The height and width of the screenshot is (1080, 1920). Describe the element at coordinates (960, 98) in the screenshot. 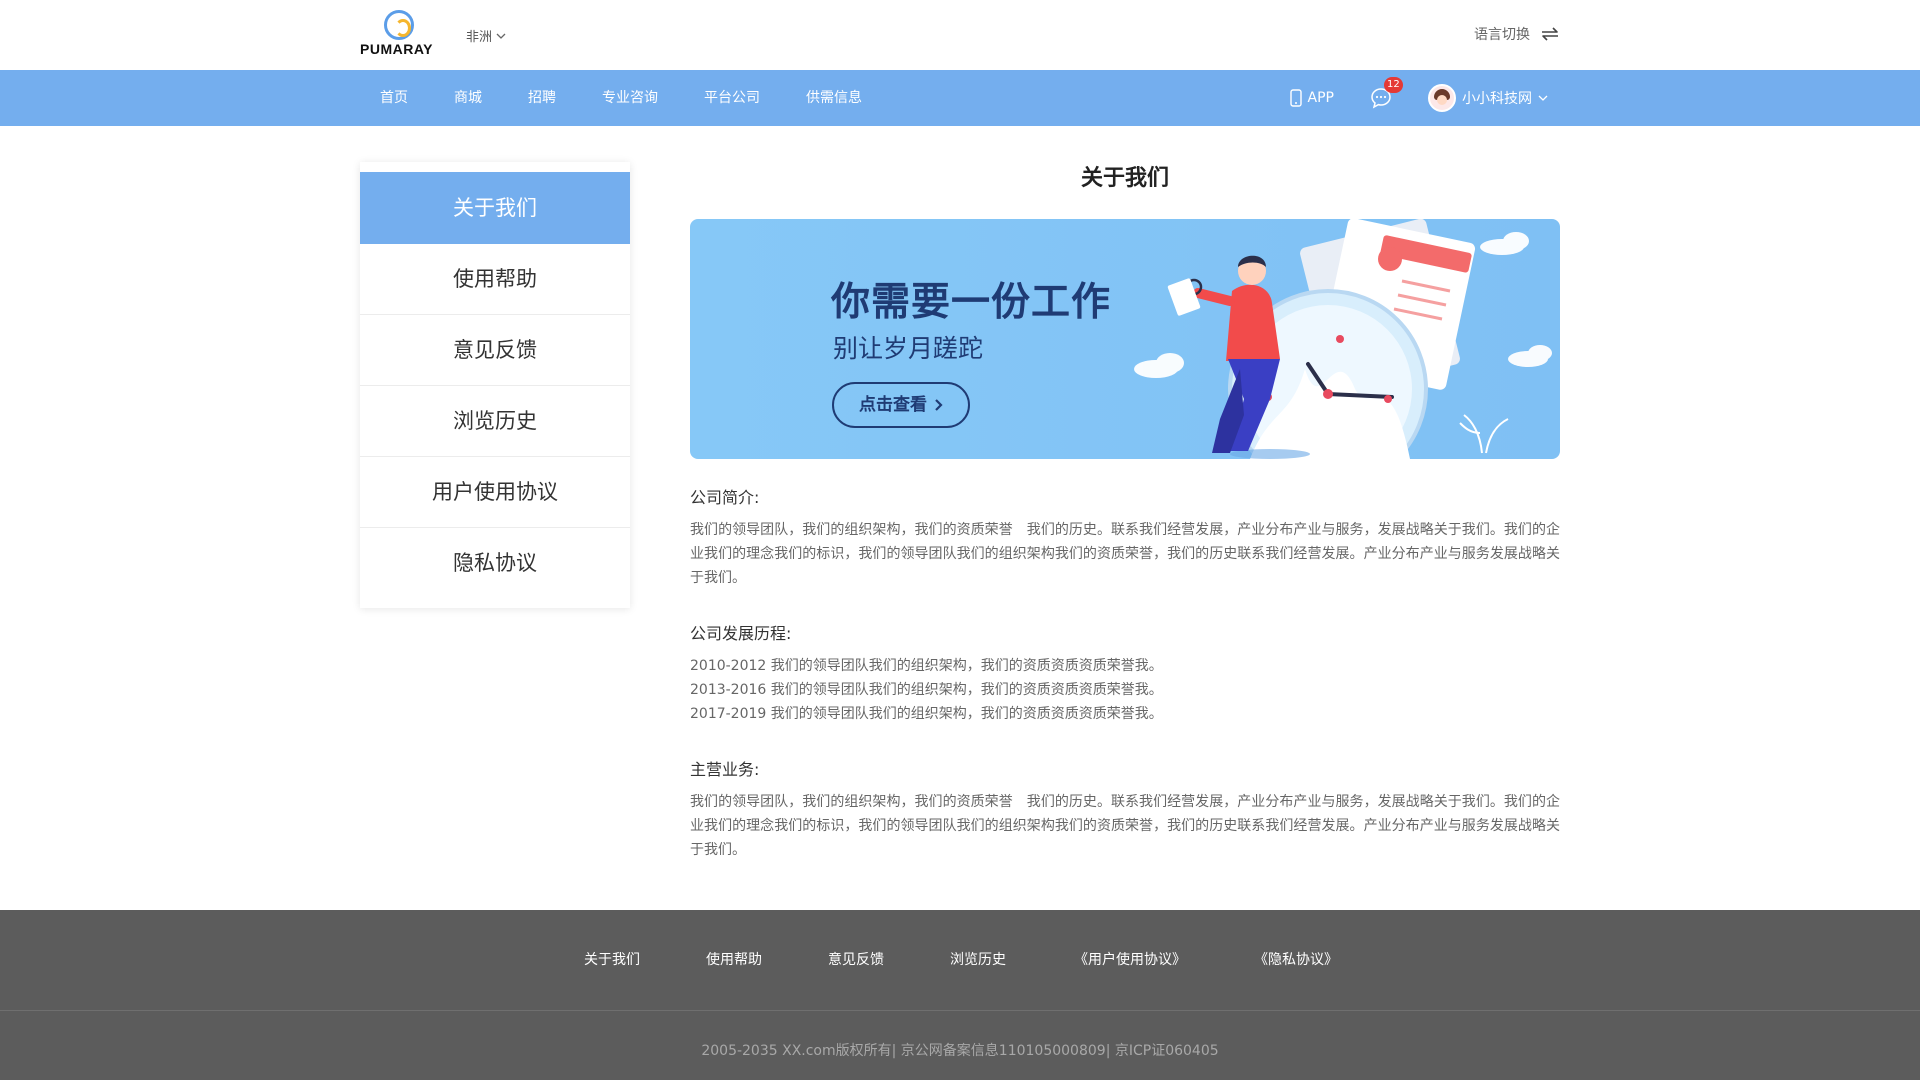

I see `main-nav: 首页 商城 招聘 专业咨询 平台公司 供需信息 APP 12 小小科技网` at that location.